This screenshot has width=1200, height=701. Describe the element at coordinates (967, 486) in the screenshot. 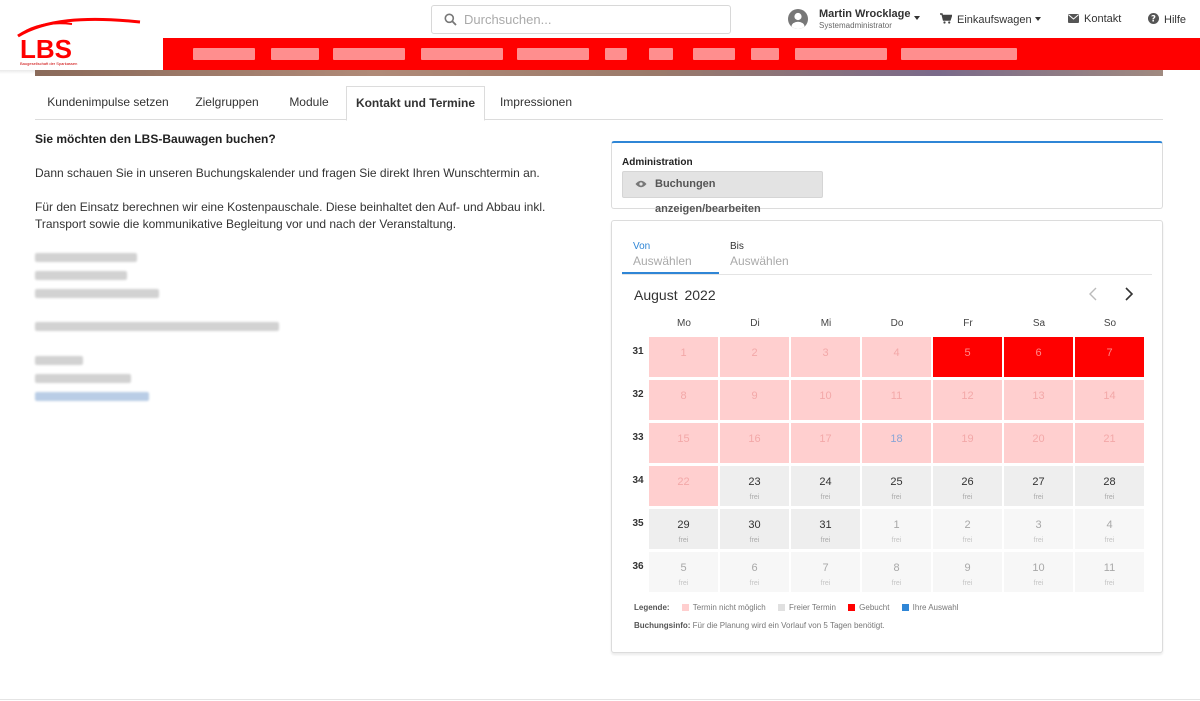

I see `calendar-day: 26 frei` at that location.